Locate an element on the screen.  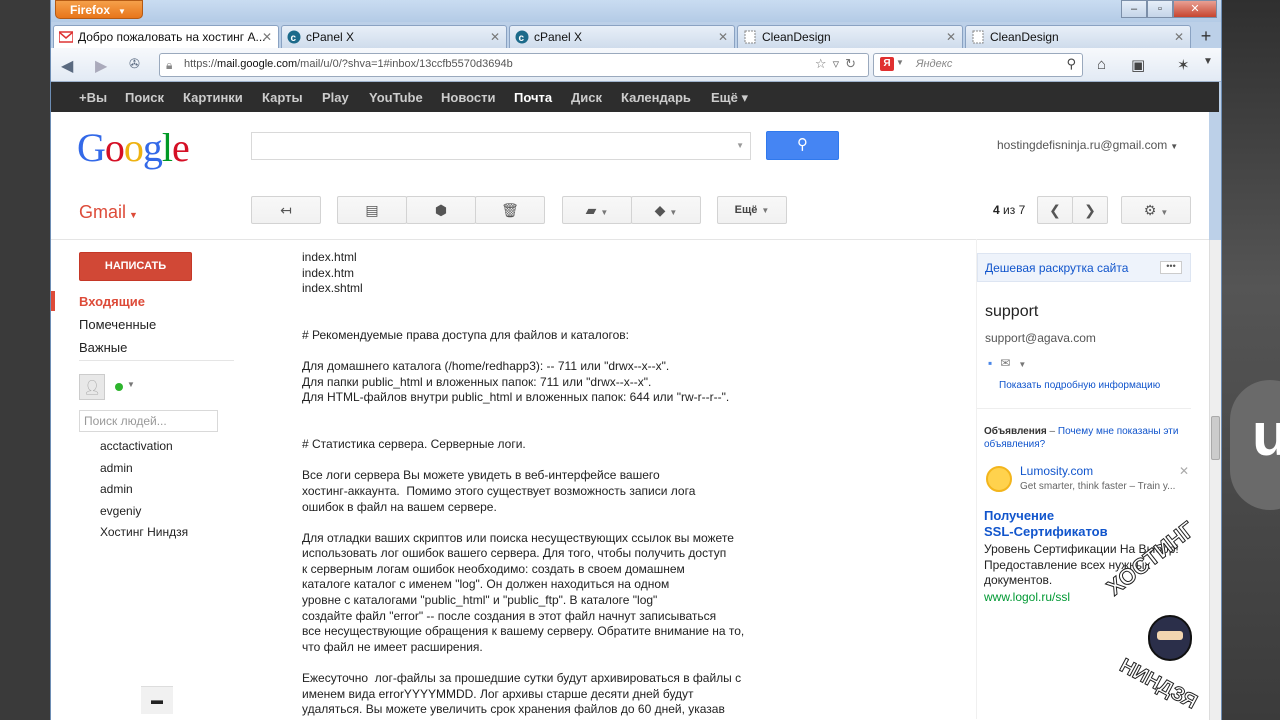
menu-chevron-icon: ▼ is located at coordinates (1208, 61).